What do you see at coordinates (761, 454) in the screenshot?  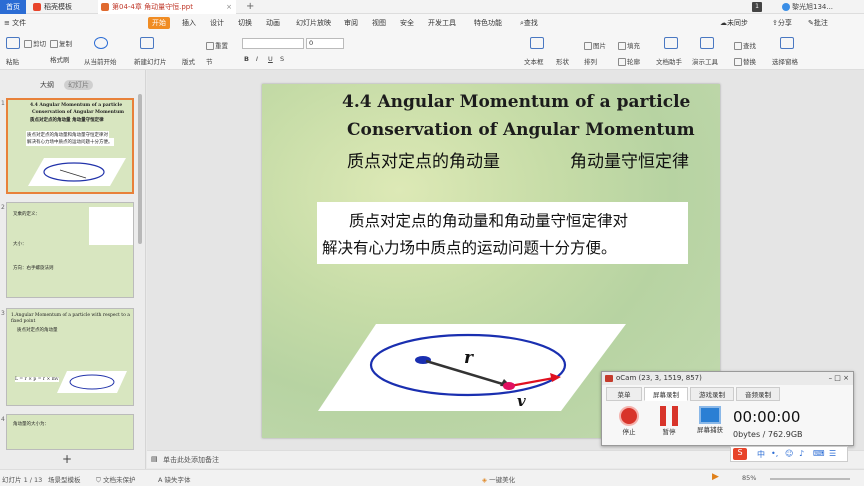 I see `ime-language: 中` at bounding box center [761, 454].